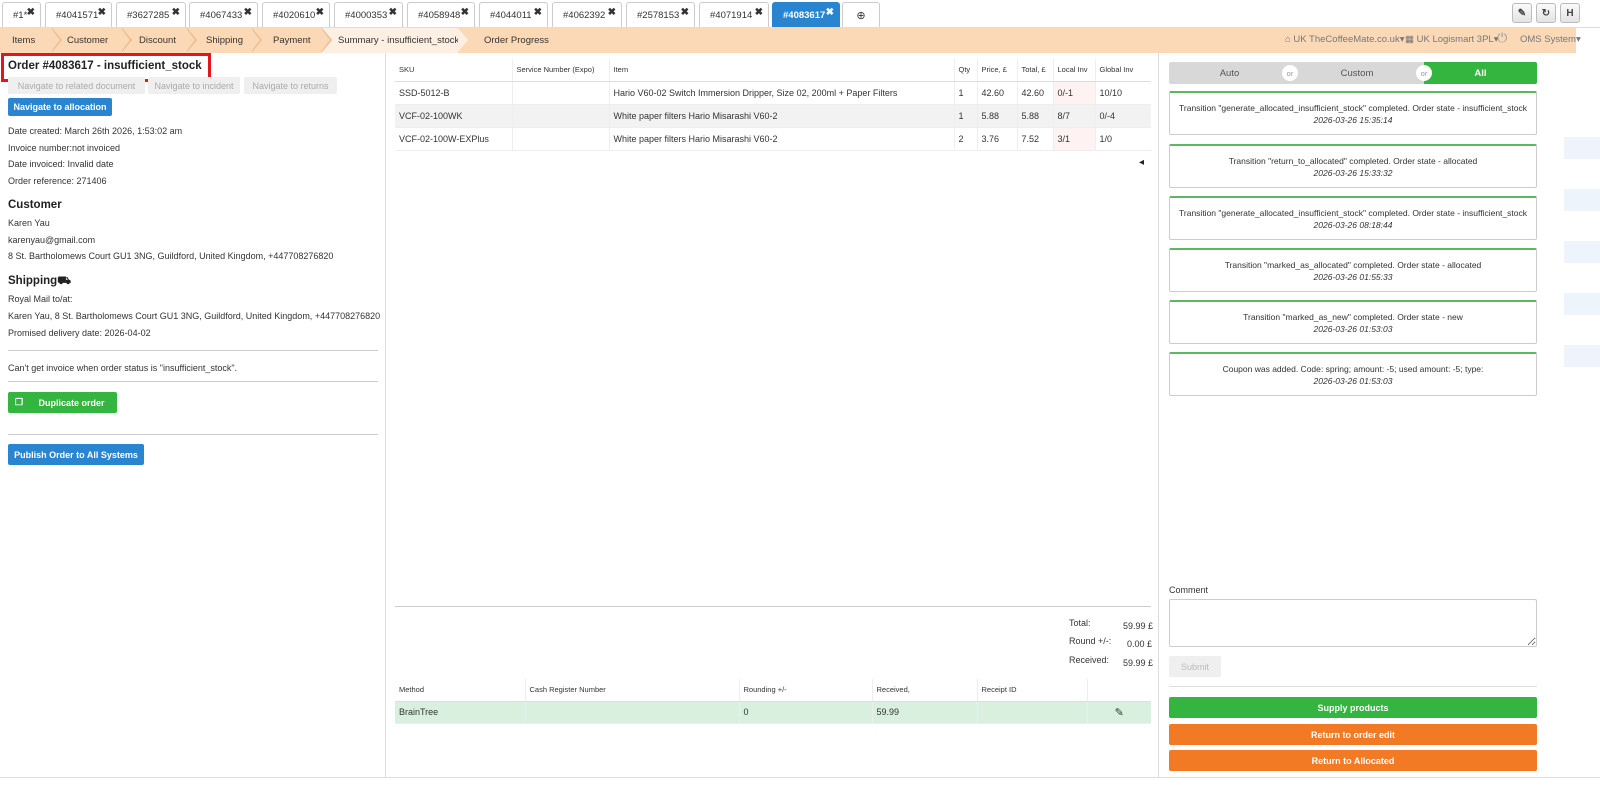  I want to click on table-row: BrainTree 0 59.99 ✎, so click(773, 712).